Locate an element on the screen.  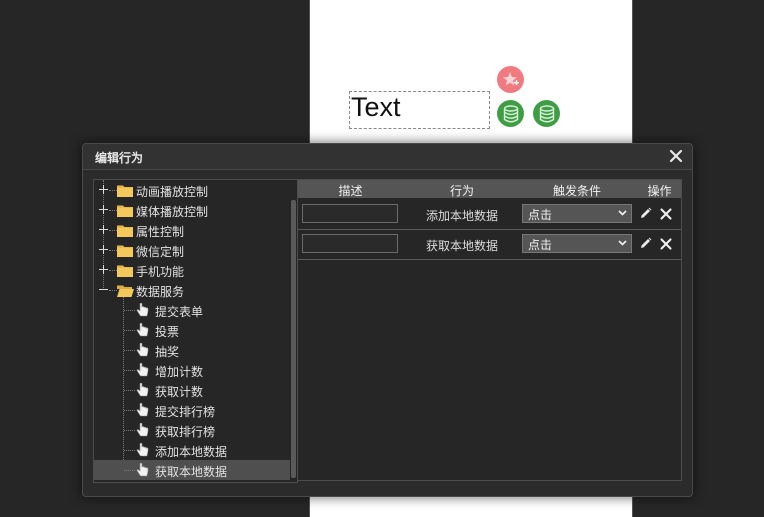
table-row: 添加本地数据 点击 is located at coordinates (489, 214).